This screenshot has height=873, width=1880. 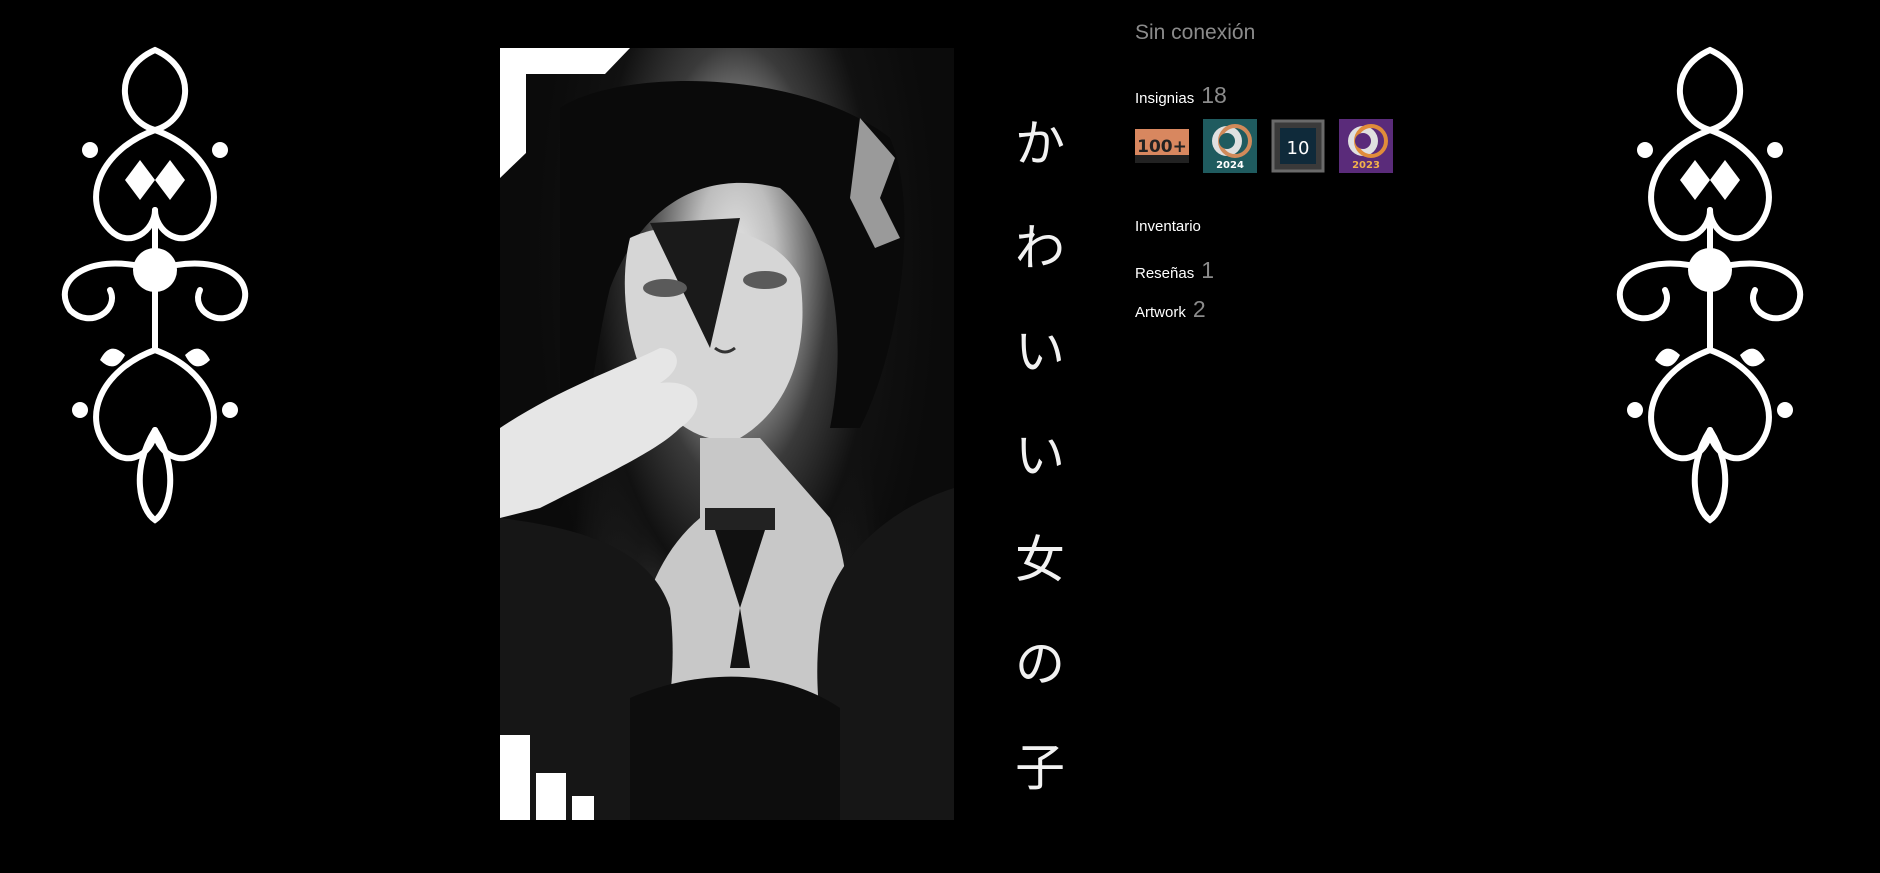 I want to click on left-ornament, so click(x=155, y=280).